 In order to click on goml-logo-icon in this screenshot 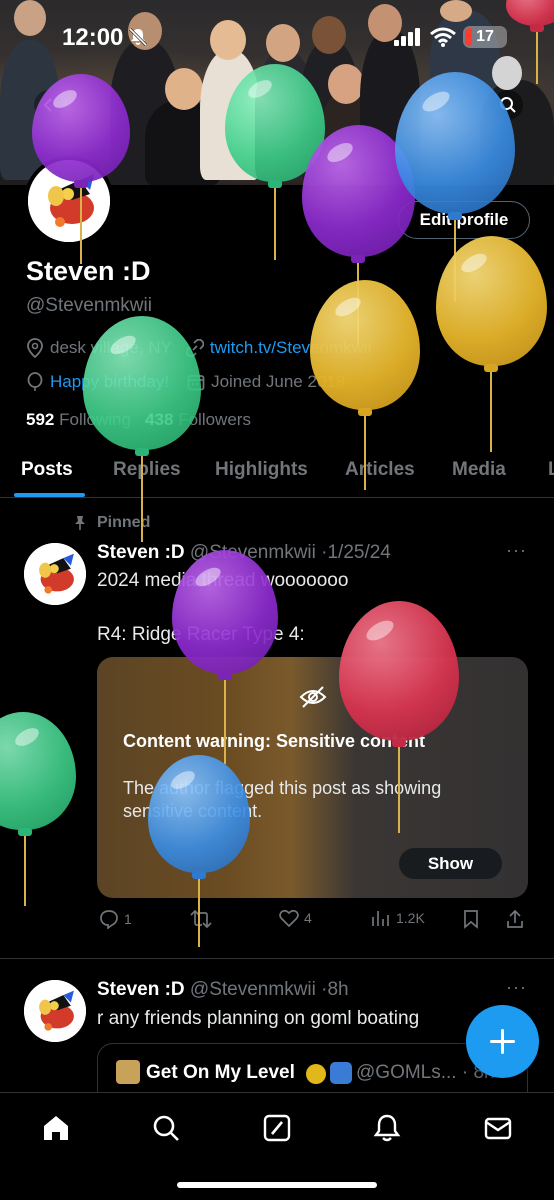, I will do `click(128, 1072)`.